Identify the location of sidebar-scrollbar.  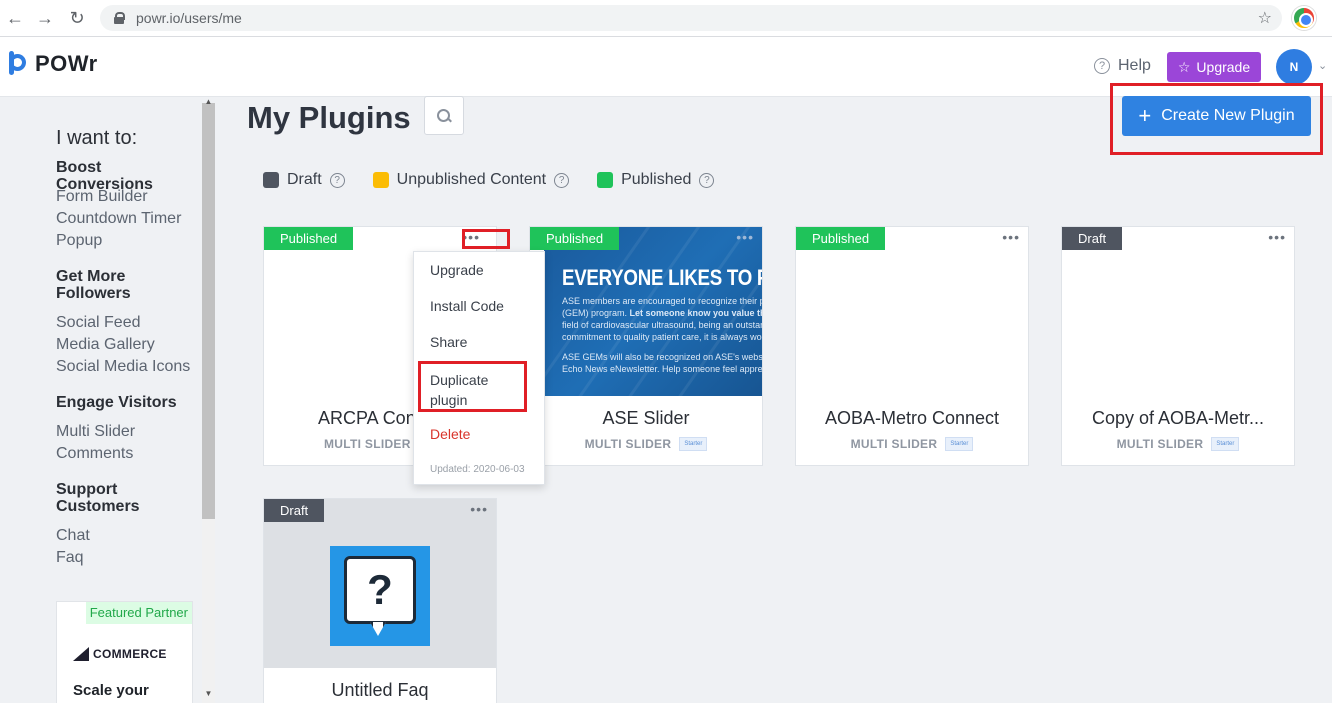
(208, 403).